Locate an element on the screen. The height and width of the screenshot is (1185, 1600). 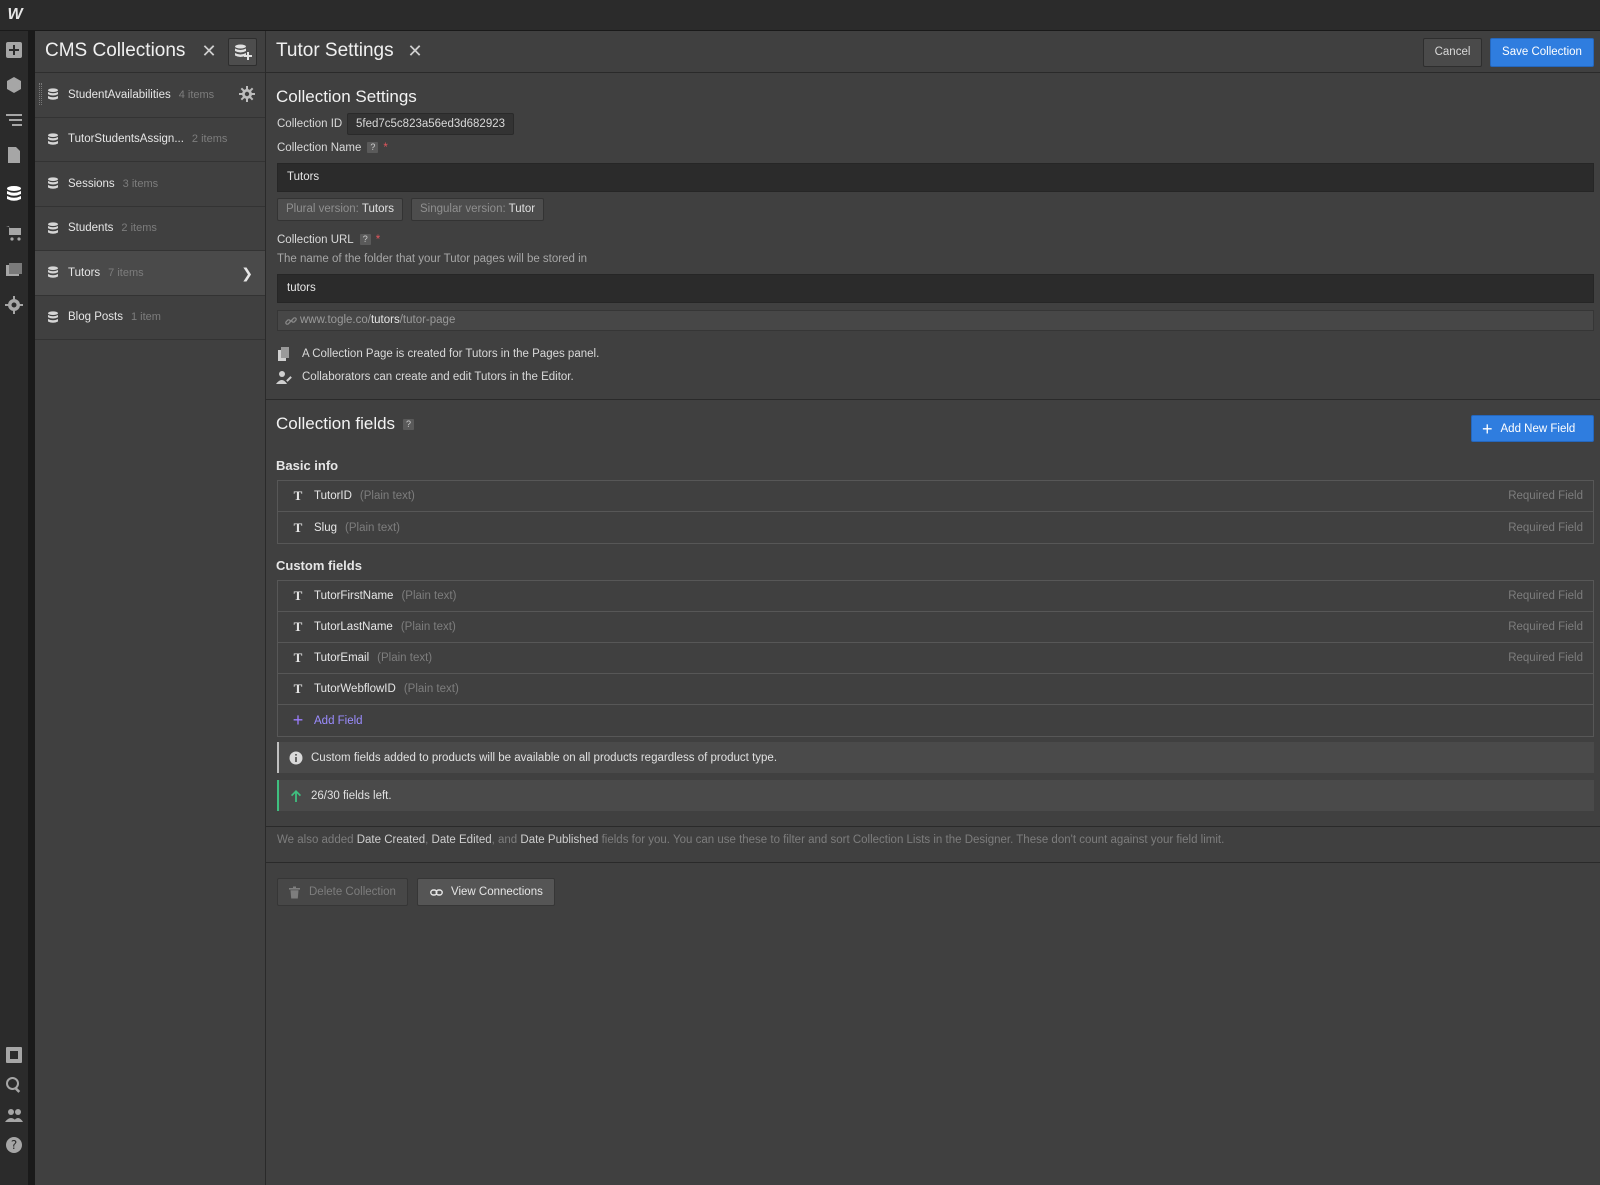
field-name: TutorID is located at coordinates (333, 496).